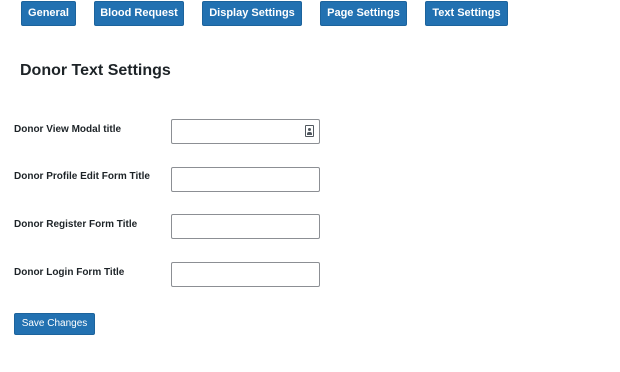  Describe the element at coordinates (466, 13) in the screenshot. I see `tab-text-settings: Text Settings` at that location.